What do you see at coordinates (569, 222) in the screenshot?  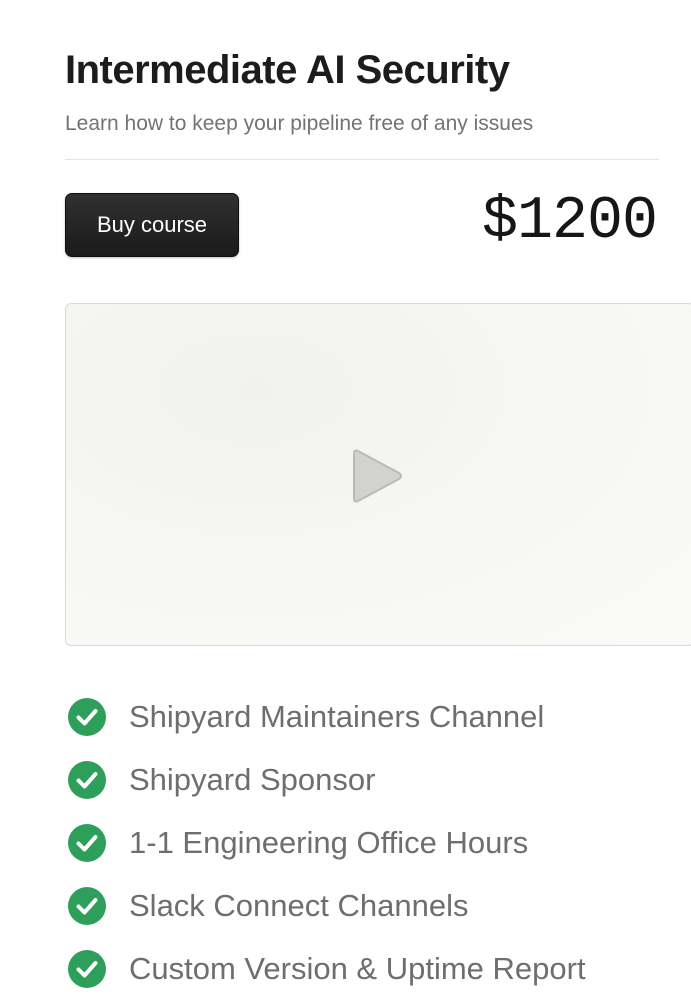 I see `course-price: $1200` at bounding box center [569, 222].